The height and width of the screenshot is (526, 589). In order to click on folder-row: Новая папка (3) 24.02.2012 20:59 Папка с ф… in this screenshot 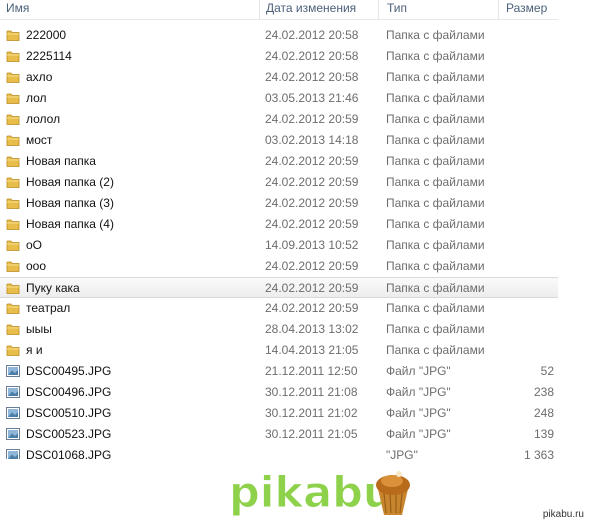, I will do `click(279, 203)`.